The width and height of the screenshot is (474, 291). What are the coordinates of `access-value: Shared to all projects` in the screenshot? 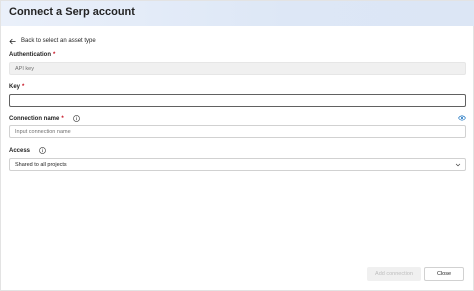 It's located at (41, 164).